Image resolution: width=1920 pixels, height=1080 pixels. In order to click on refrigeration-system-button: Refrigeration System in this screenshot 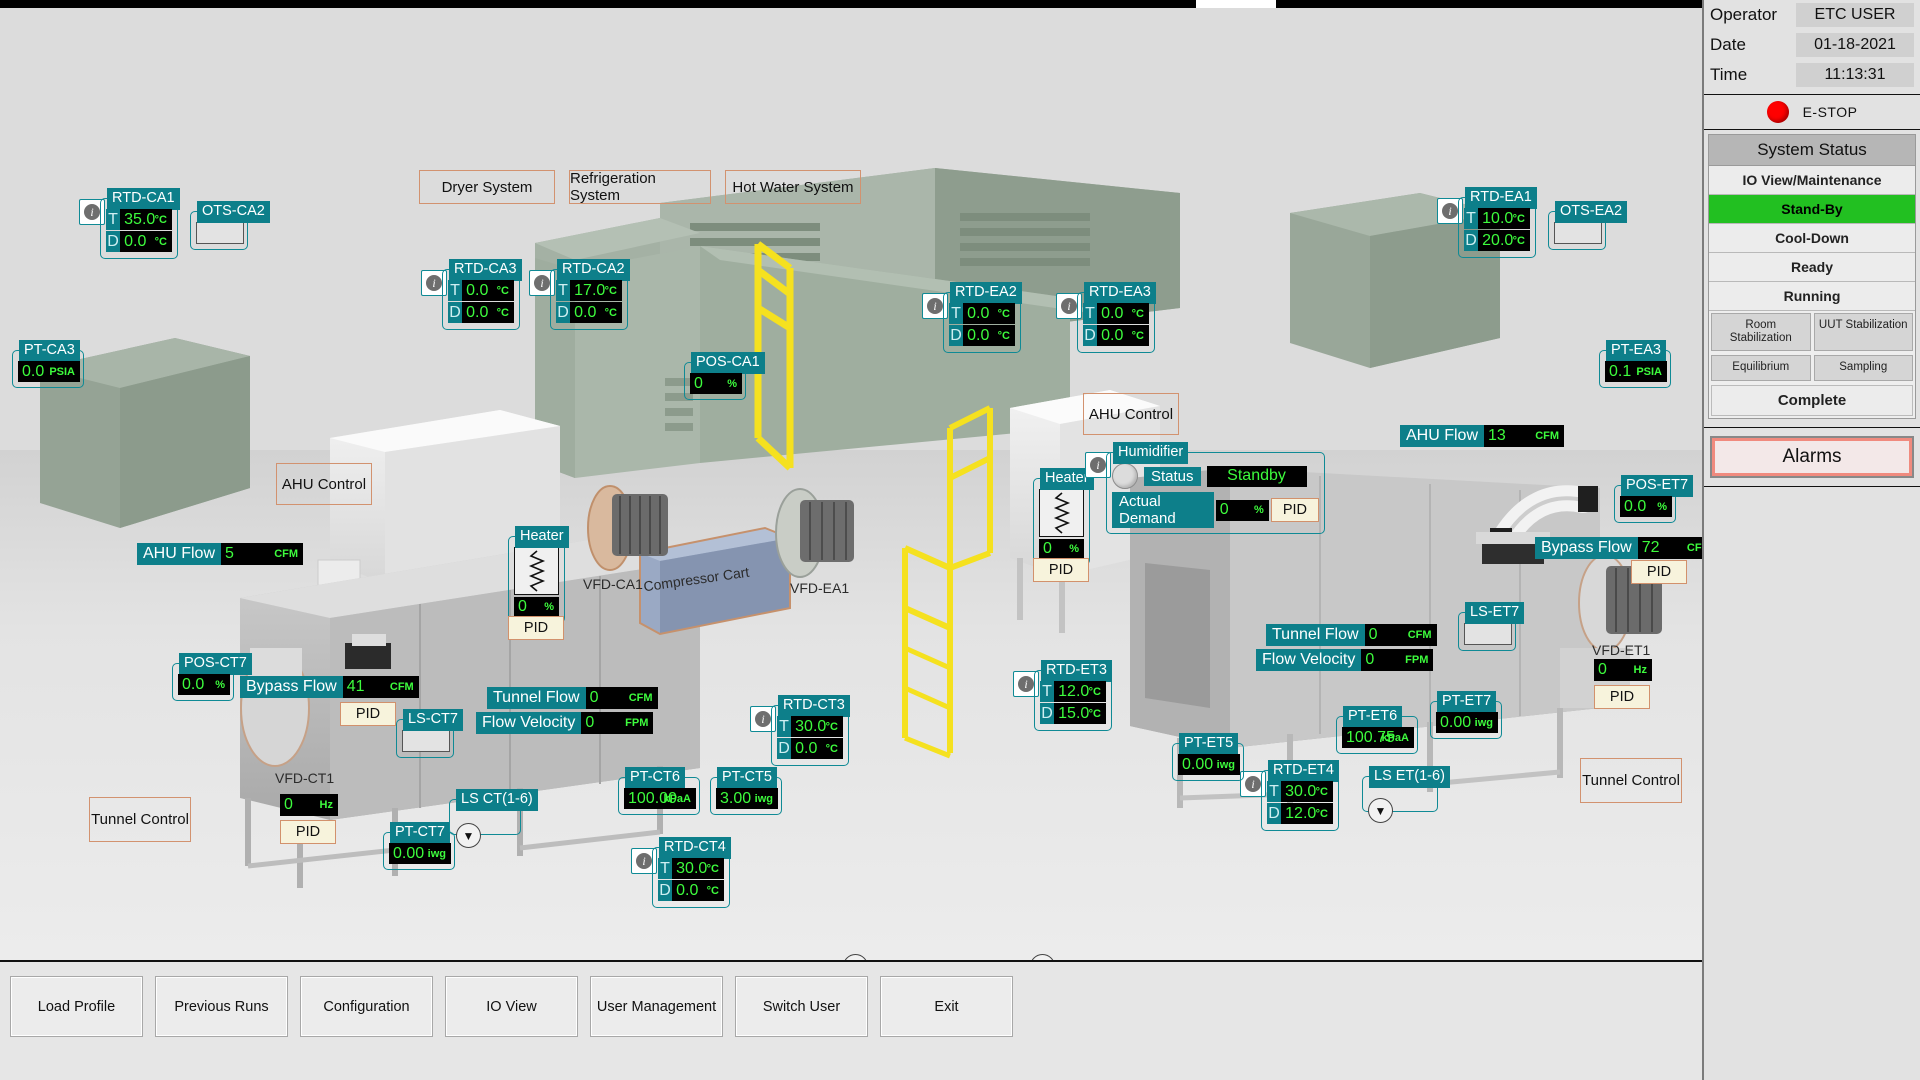, I will do `click(640, 187)`.